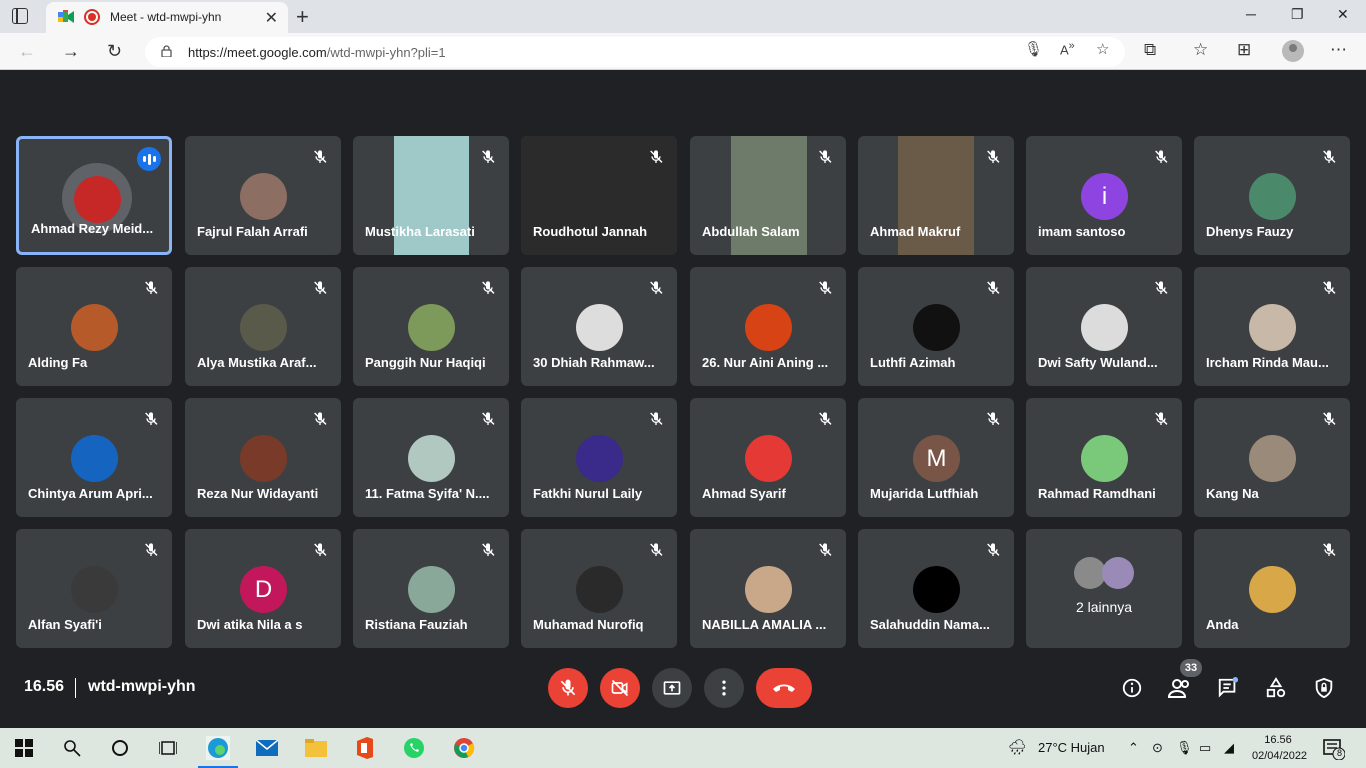 This screenshot has width=1366, height=768. What do you see at coordinates (1297, 14) in the screenshot?
I see `restore-button: ❐` at bounding box center [1297, 14].